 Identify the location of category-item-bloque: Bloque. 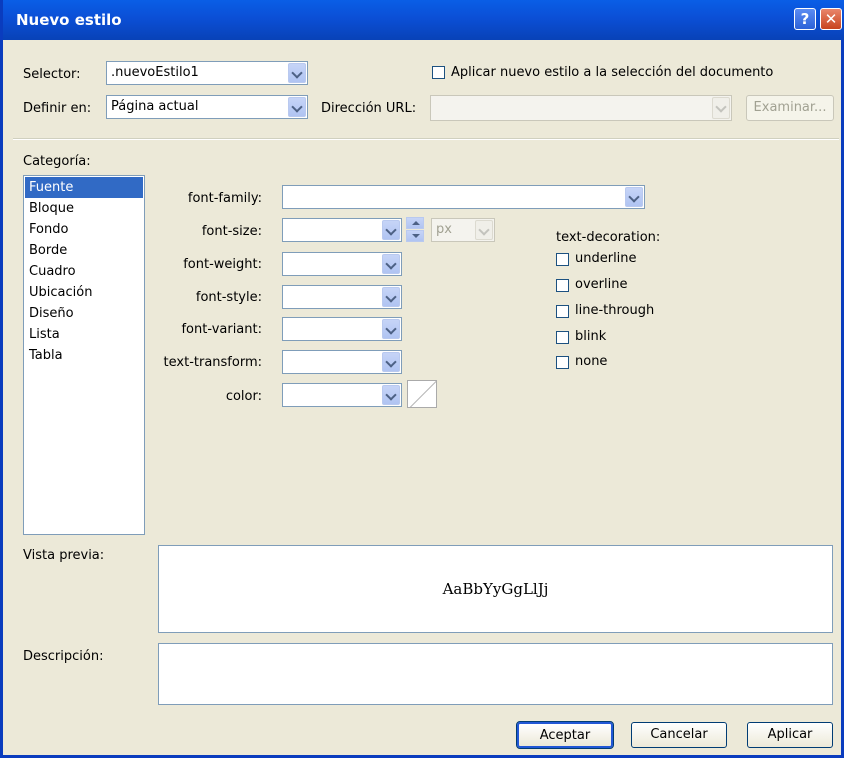
(84, 208).